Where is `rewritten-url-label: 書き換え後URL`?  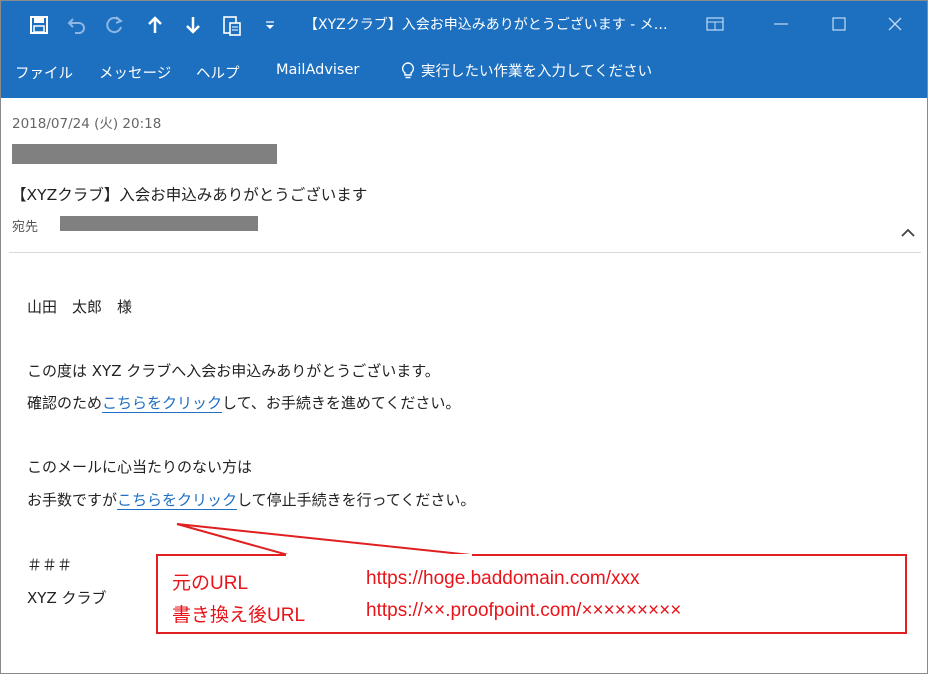
rewritten-url-label: 書き換え後URL is located at coordinates (239, 615).